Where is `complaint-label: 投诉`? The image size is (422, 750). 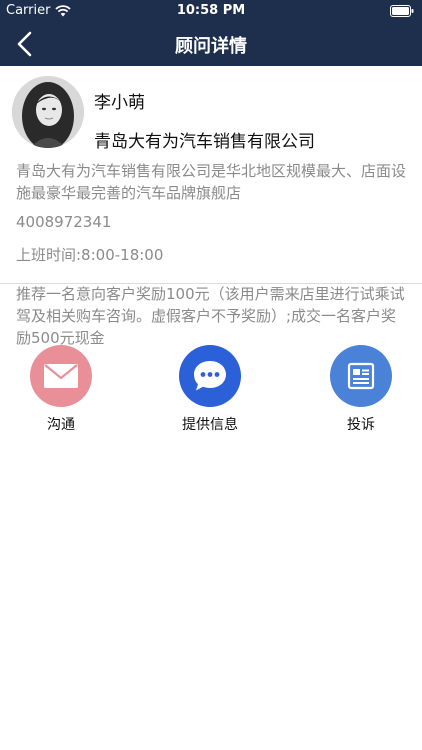
complaint-label: 投诉 is located at coordinates (361, 425).